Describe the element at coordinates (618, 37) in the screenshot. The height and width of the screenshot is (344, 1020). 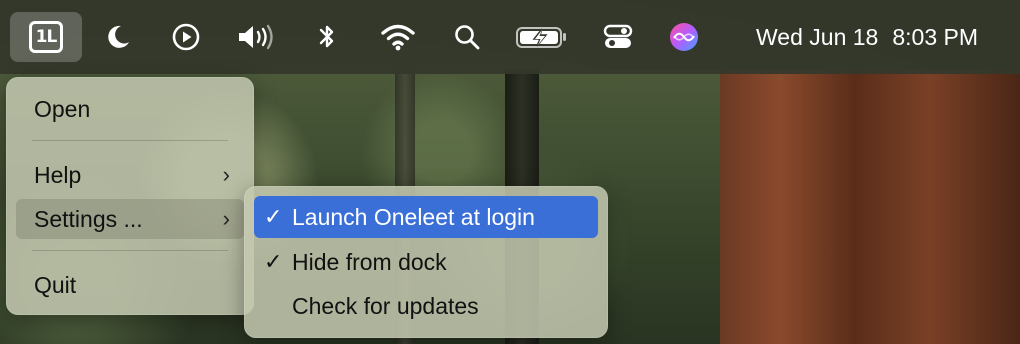
I see `control-center-icon` at that location.